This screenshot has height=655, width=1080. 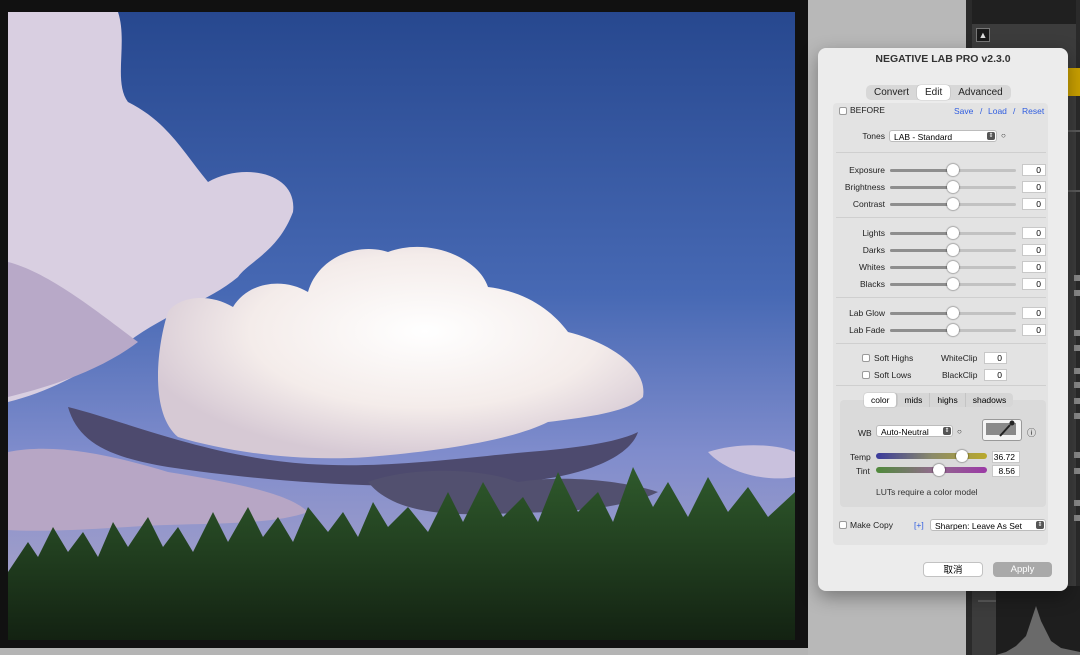 What do you see at coordinates (1006, 457) in the screenshot?
I see `temp-value: 36.72` at bounding box center [1006, 457].